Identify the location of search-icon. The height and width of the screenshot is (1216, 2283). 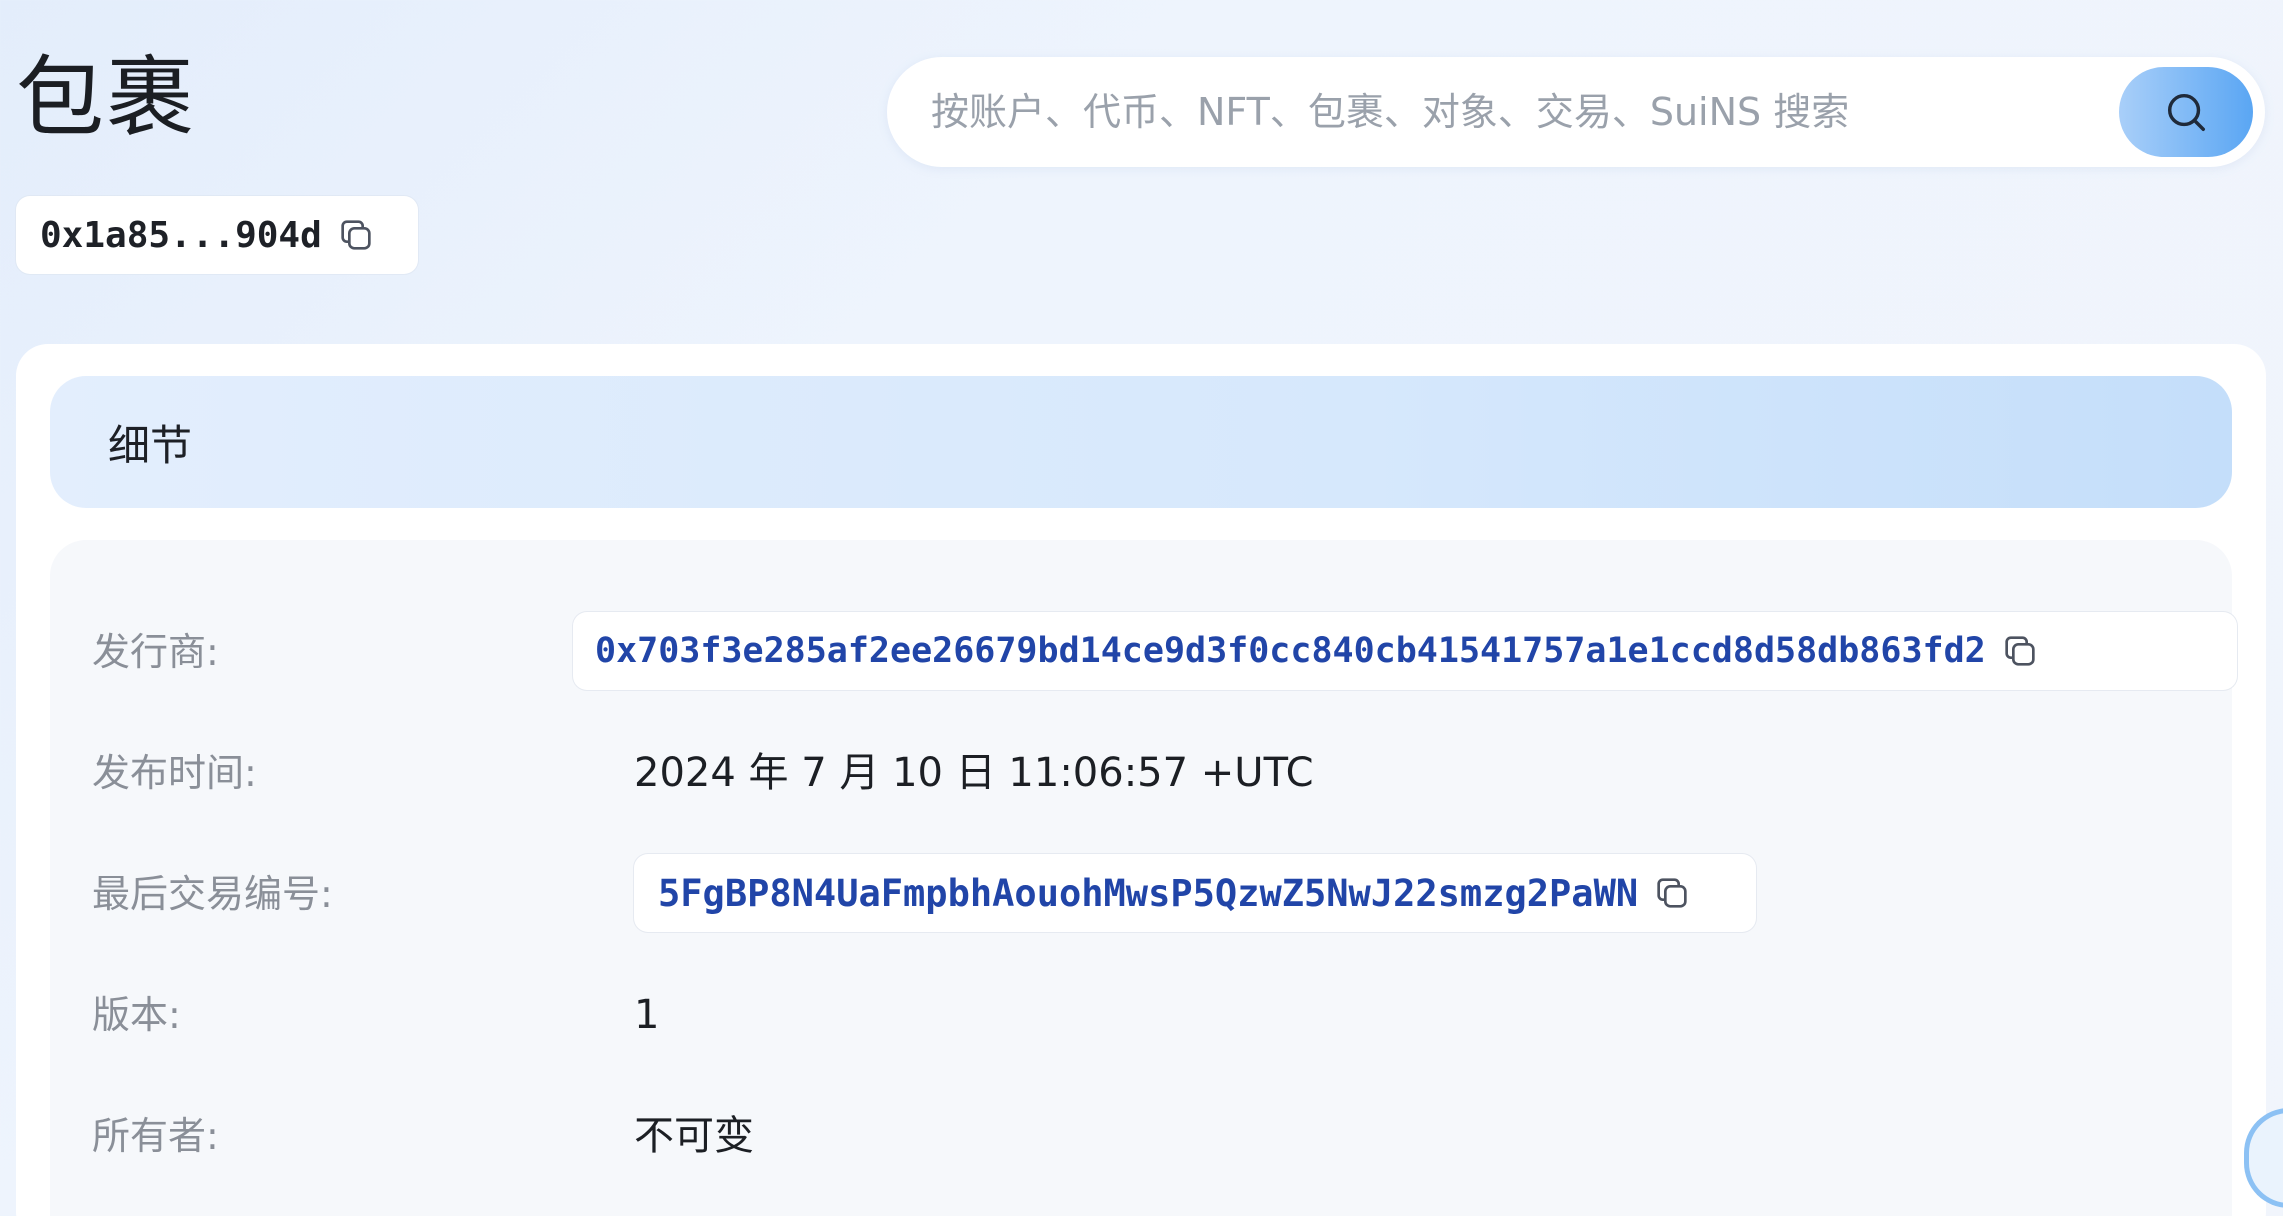
(2186, 112).